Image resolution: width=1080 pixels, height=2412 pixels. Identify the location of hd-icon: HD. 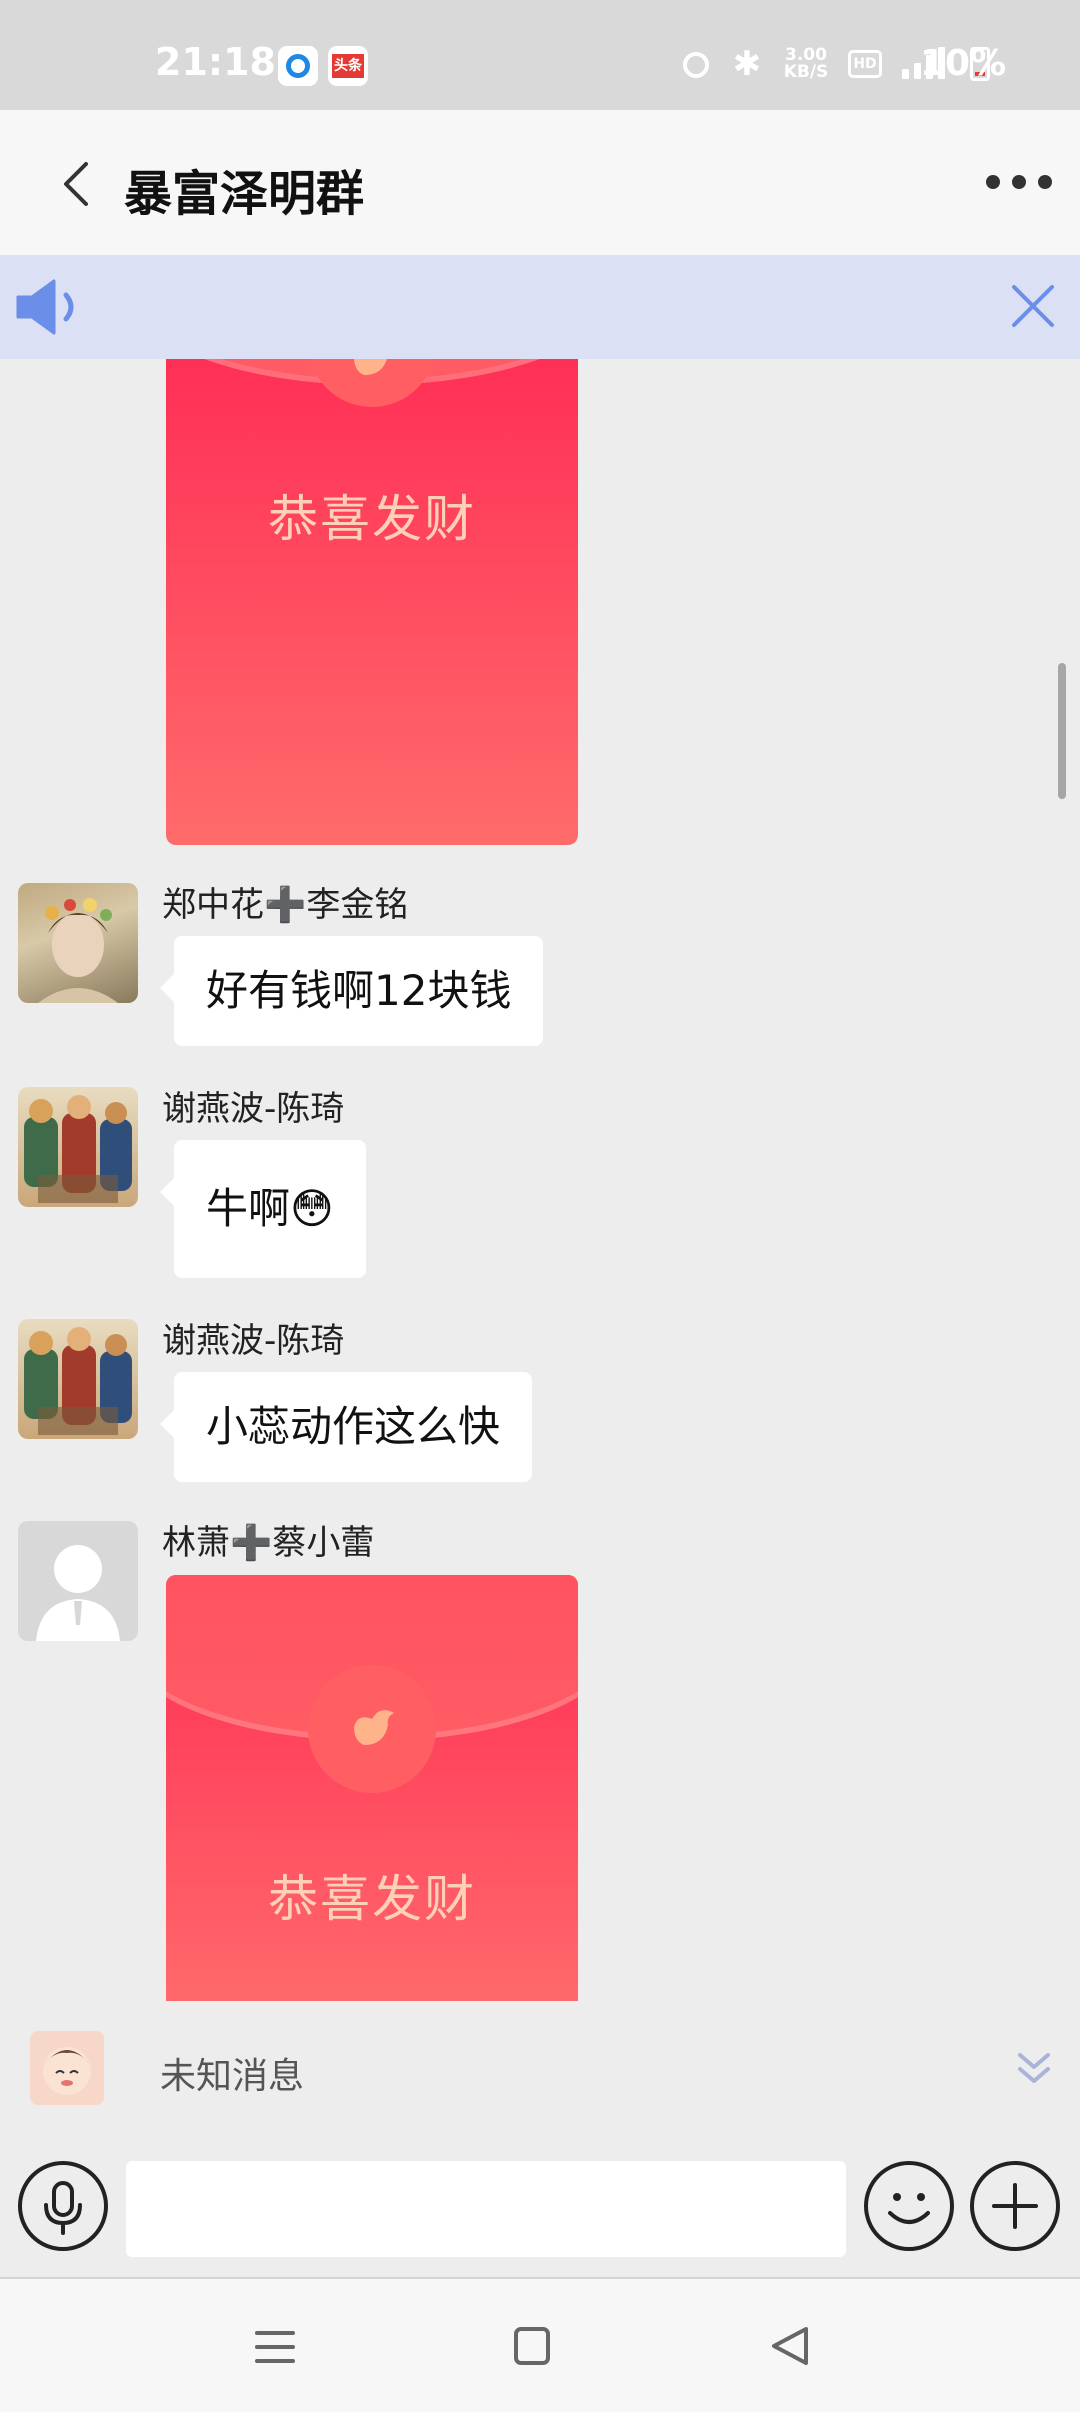
(865, 64).